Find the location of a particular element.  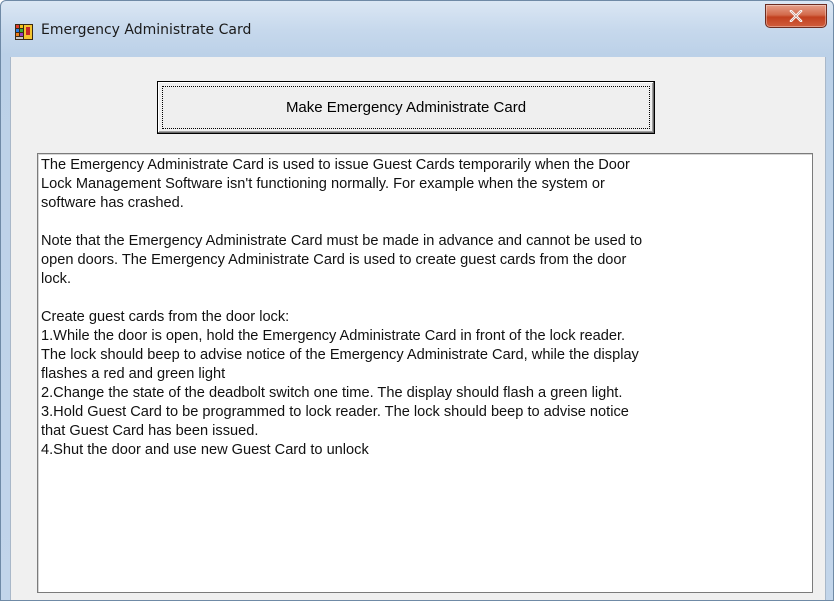

close-button is located at coordinates (796, 16).